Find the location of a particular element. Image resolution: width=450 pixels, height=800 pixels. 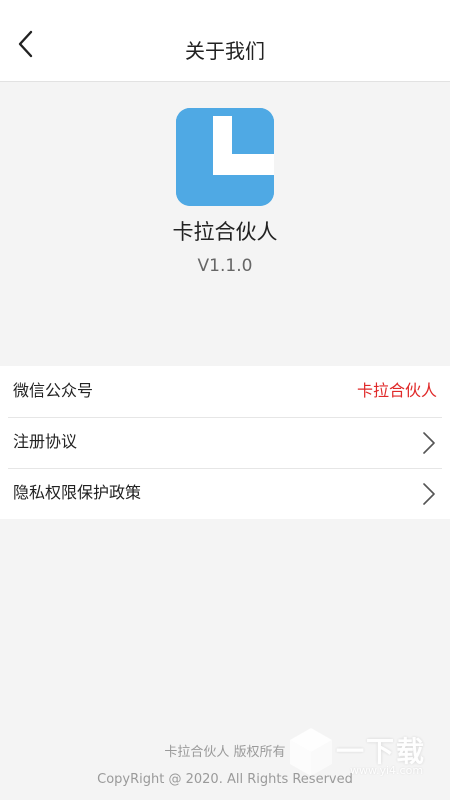

navigation-bar: 关于我们 is located at coordinates (225, 41).